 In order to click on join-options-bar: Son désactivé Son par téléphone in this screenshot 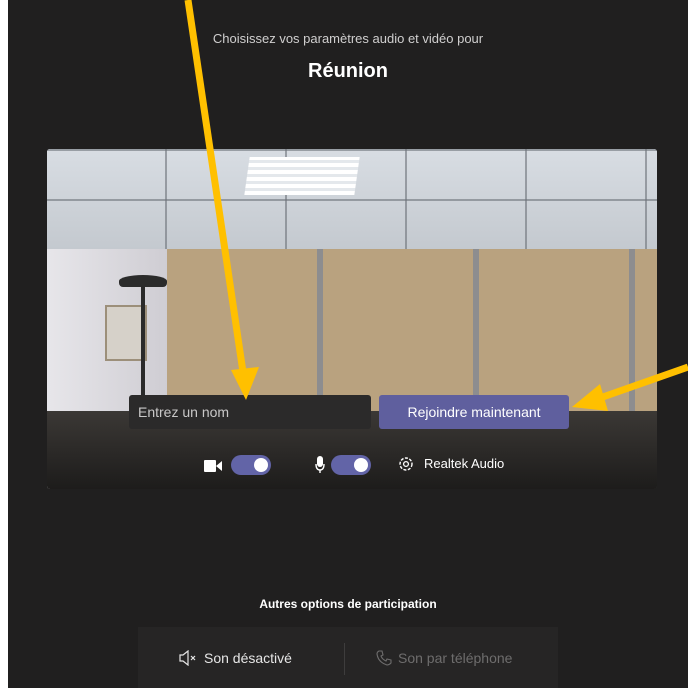, I will do `click(348, 657)`.